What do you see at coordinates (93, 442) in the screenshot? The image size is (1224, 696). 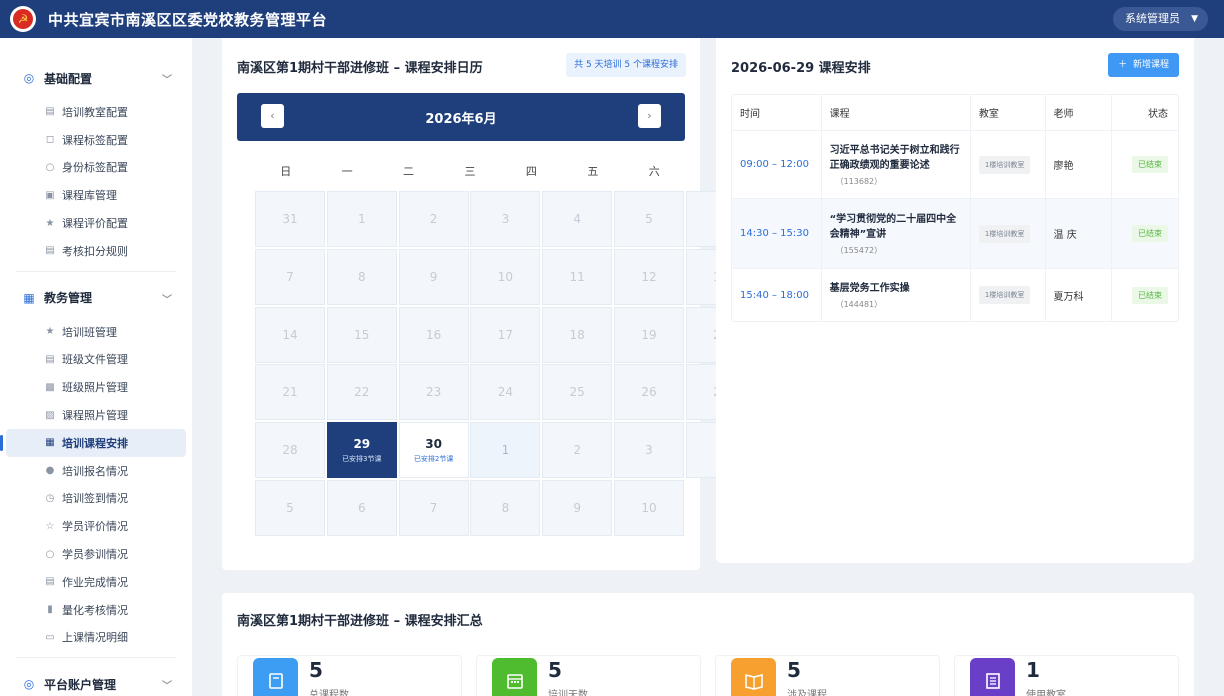 I see `sidebar-item-course-schedule: ▦ 培训课程安排` at bounding box center [93, 442].